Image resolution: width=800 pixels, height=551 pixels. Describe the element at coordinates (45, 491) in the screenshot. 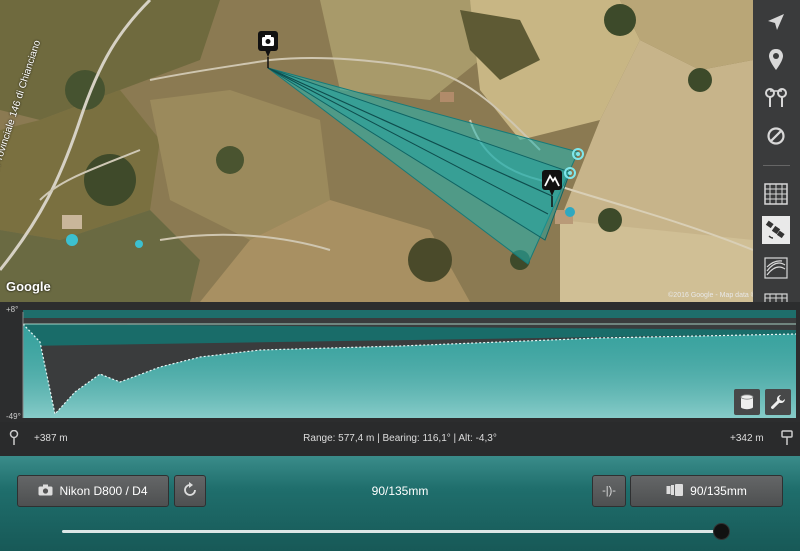

I see `camera-icon` at that location.